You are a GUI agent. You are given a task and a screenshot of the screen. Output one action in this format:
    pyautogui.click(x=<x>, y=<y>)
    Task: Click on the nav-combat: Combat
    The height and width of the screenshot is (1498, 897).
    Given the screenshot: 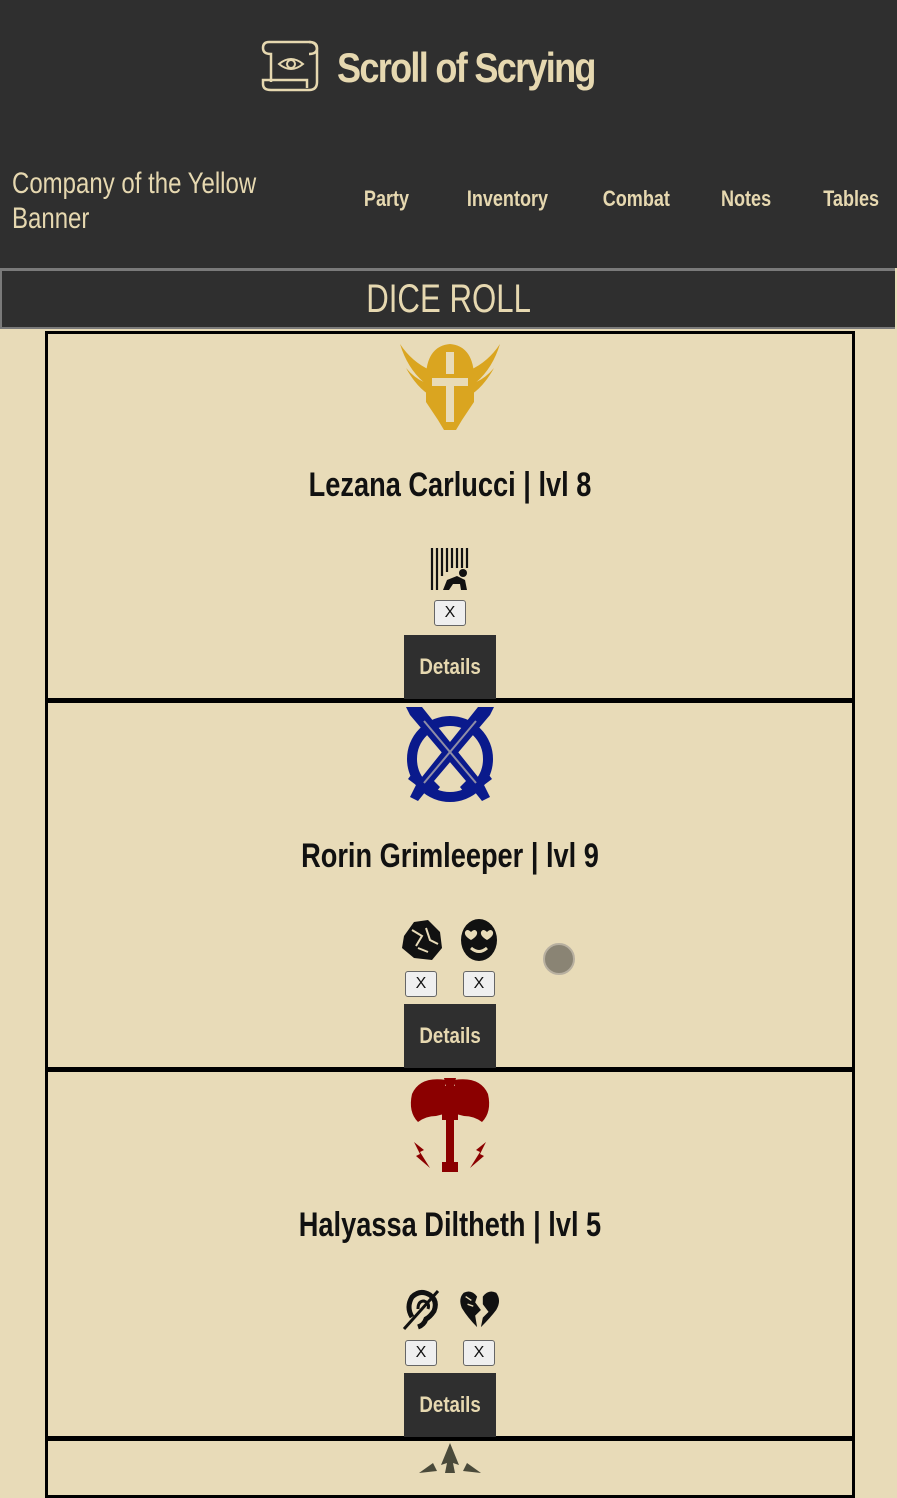 What is the action you would take?
    pyautogui.click(x=636, y=199)
    